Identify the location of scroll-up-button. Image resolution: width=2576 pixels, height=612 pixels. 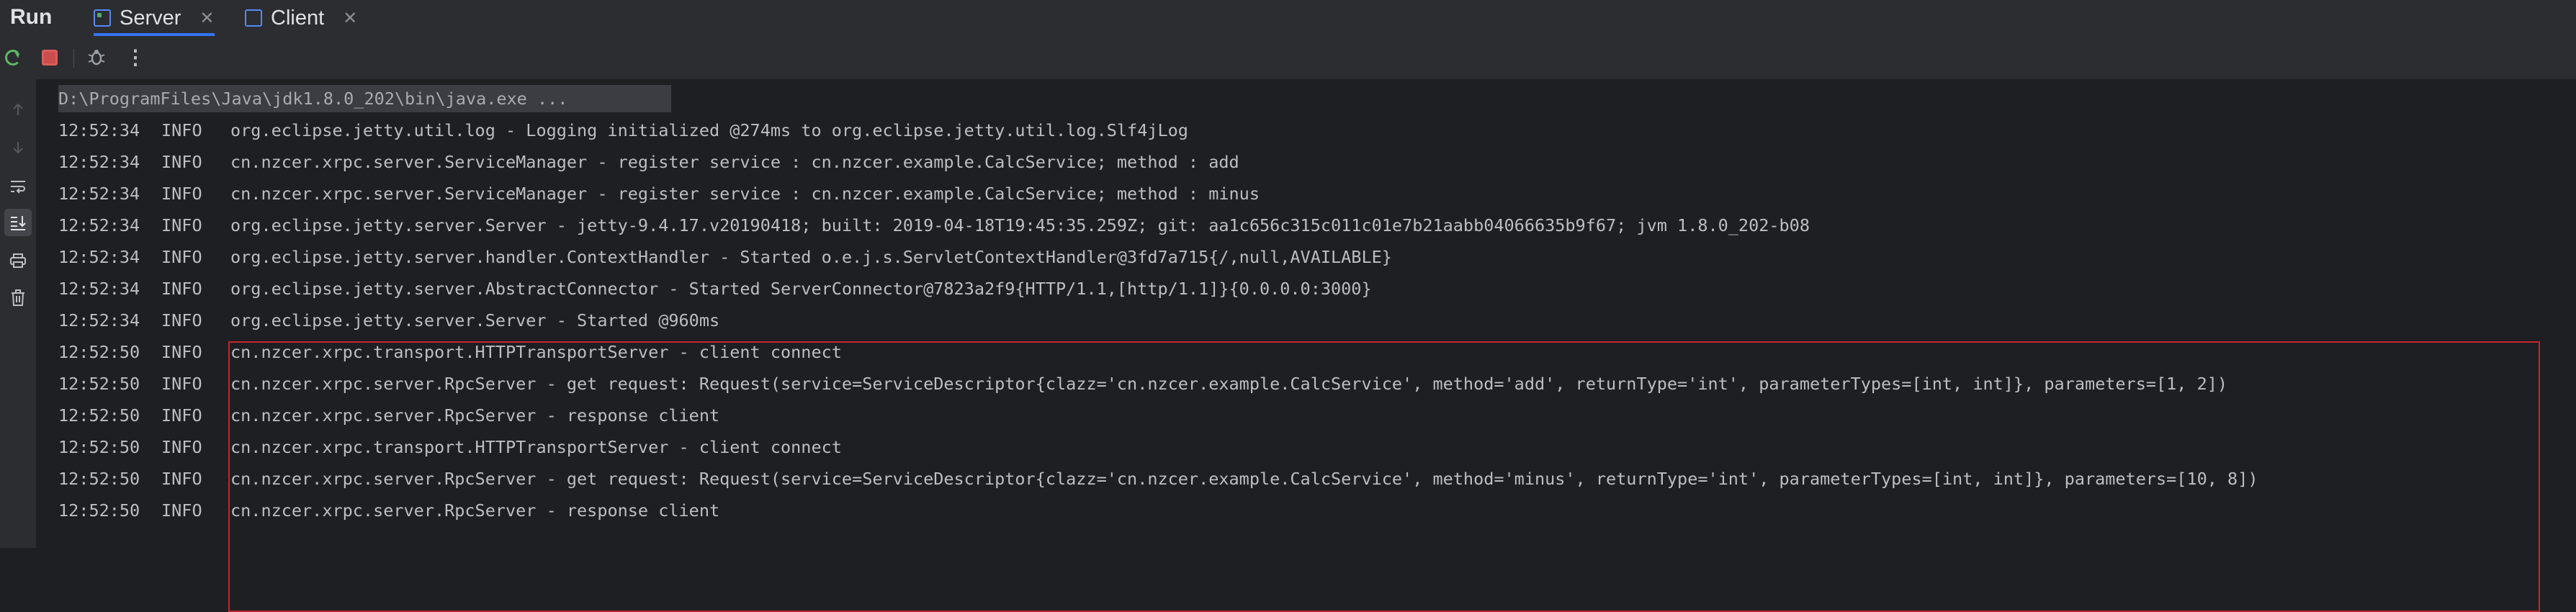
(18, 109).